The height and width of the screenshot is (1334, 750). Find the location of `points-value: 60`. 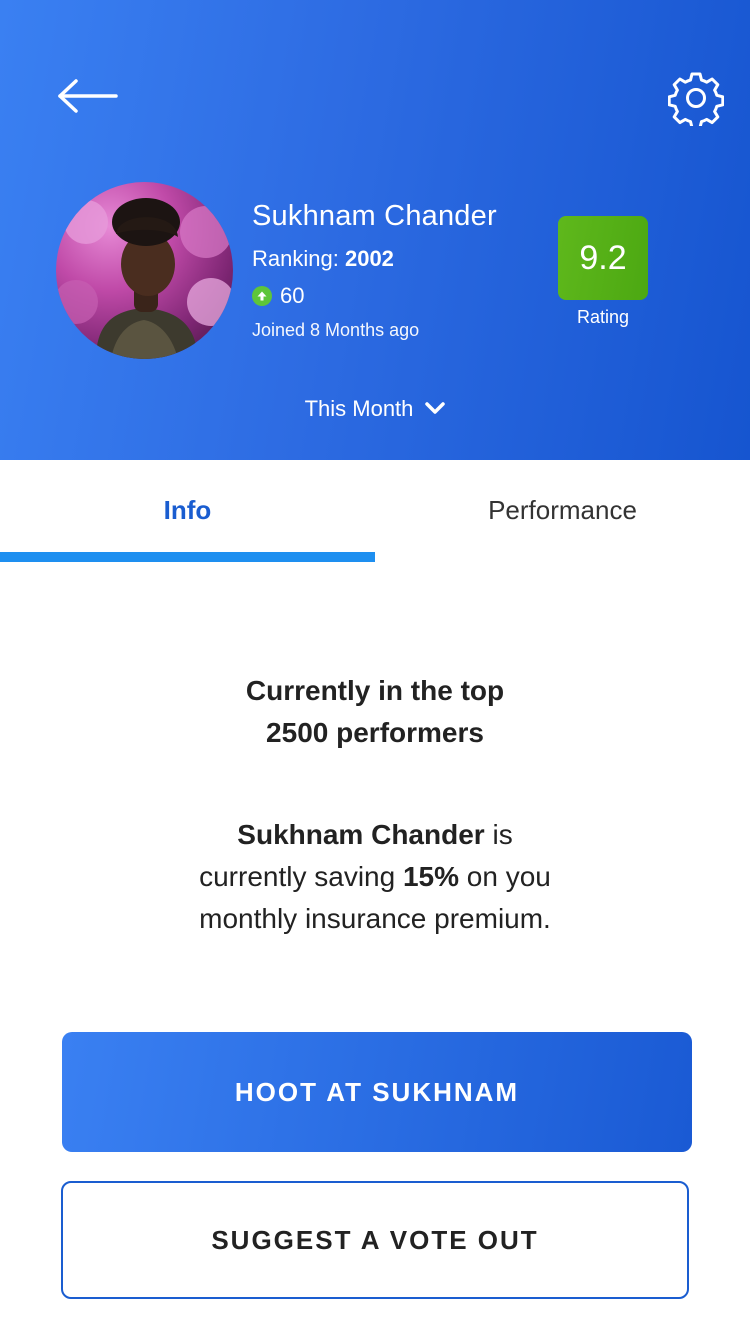

points-value: 60 is located at coordinates (292, 295).